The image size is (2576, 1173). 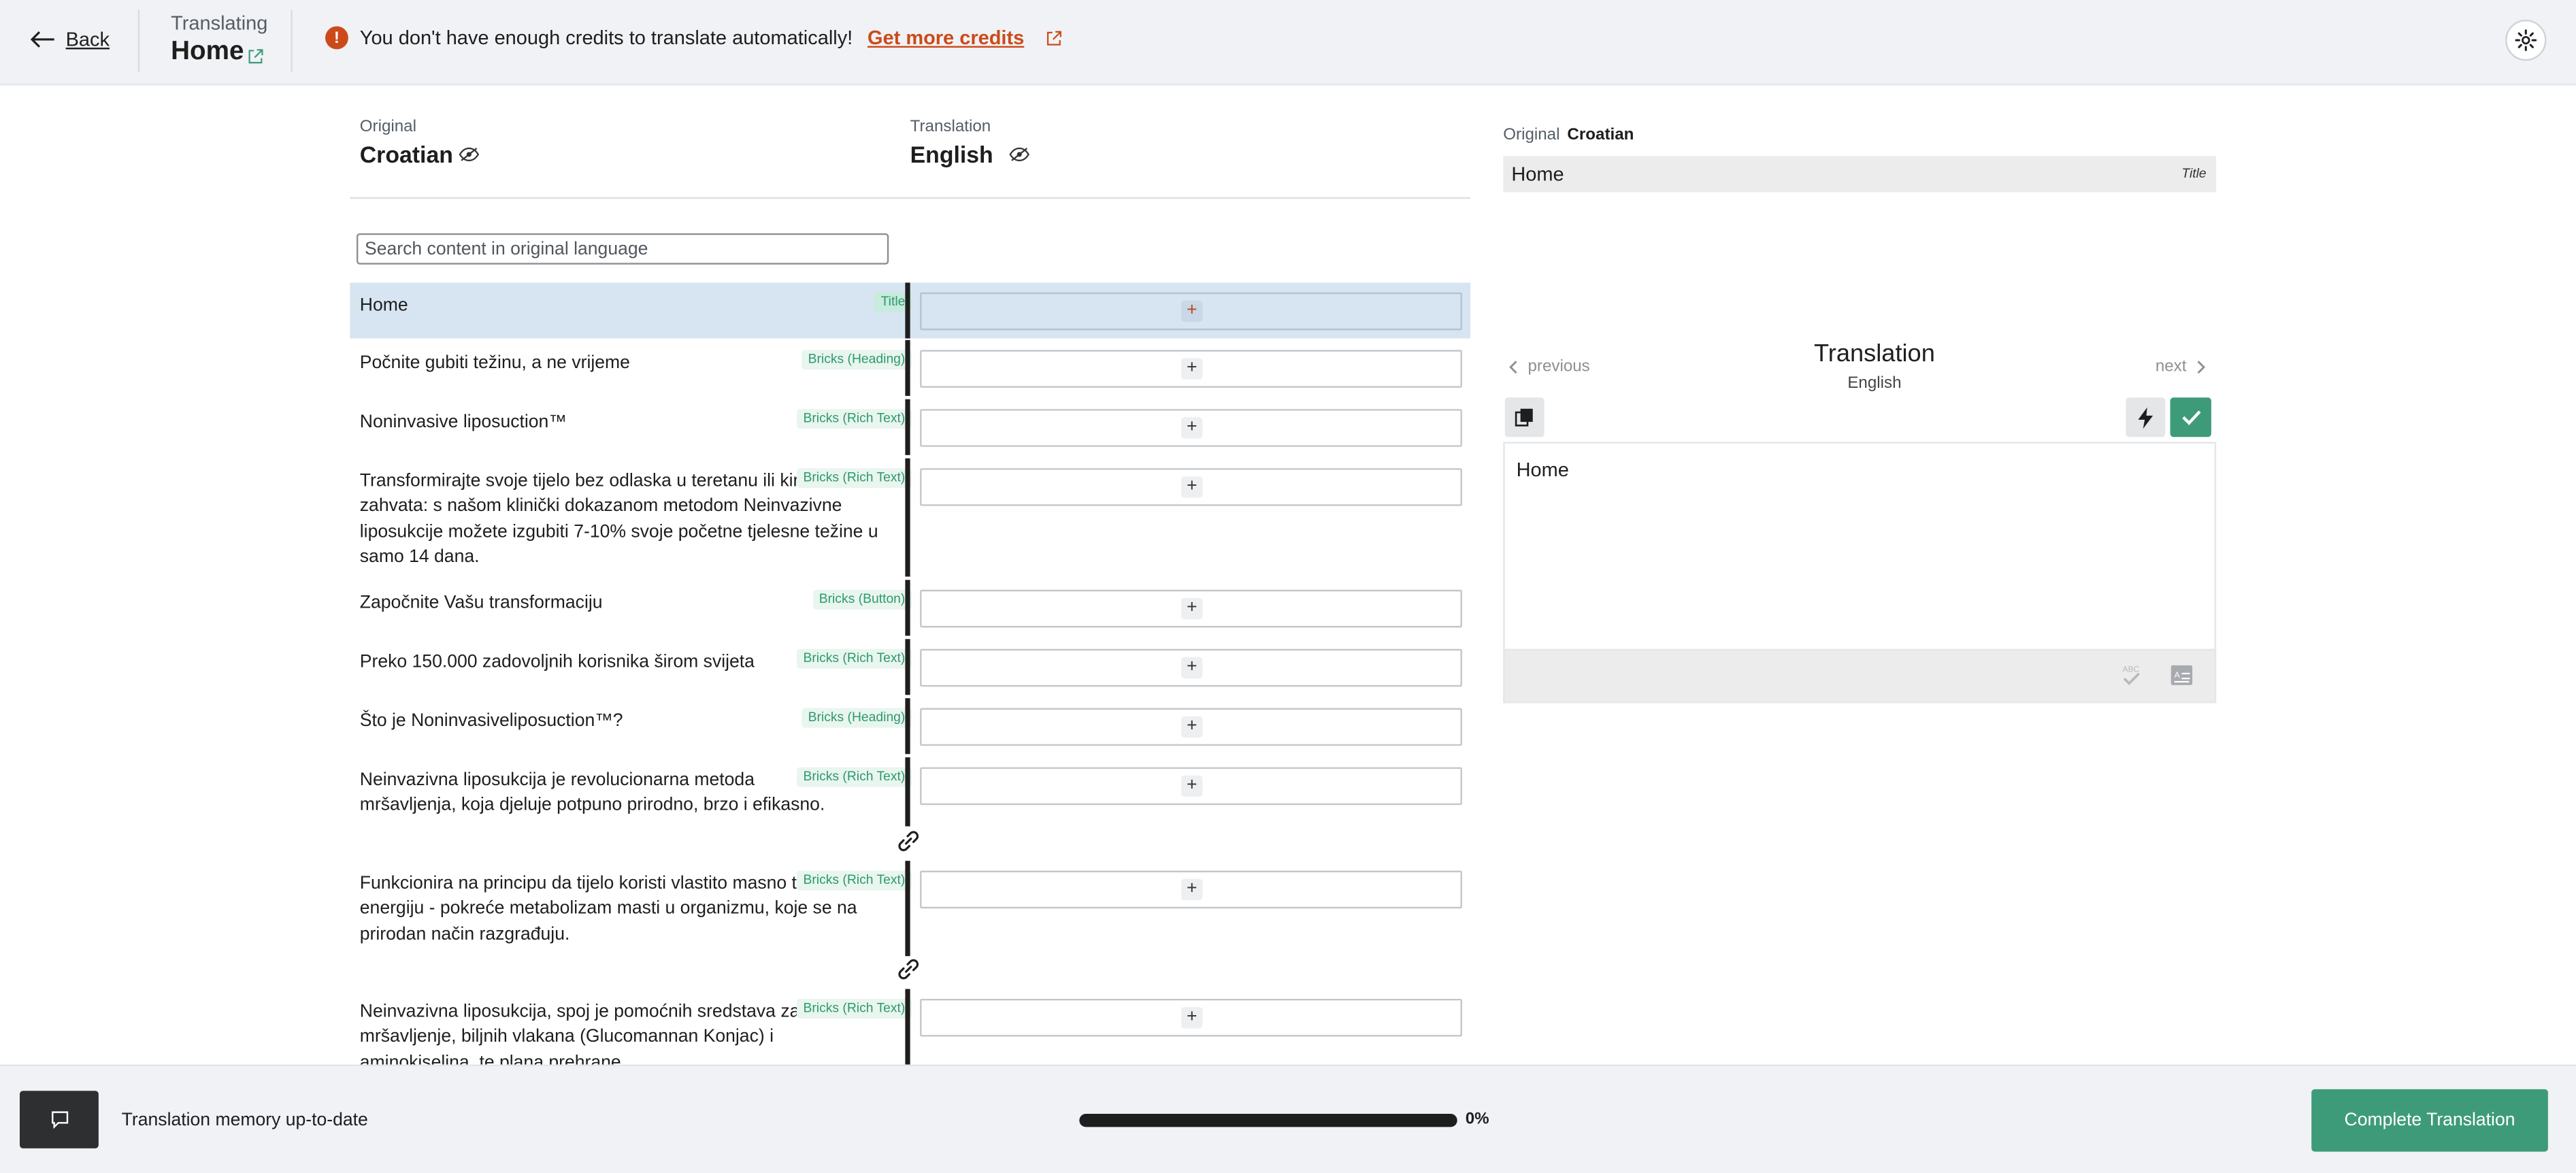 I want to click on panel-original-label: Original, so click(x=1532, y=135).